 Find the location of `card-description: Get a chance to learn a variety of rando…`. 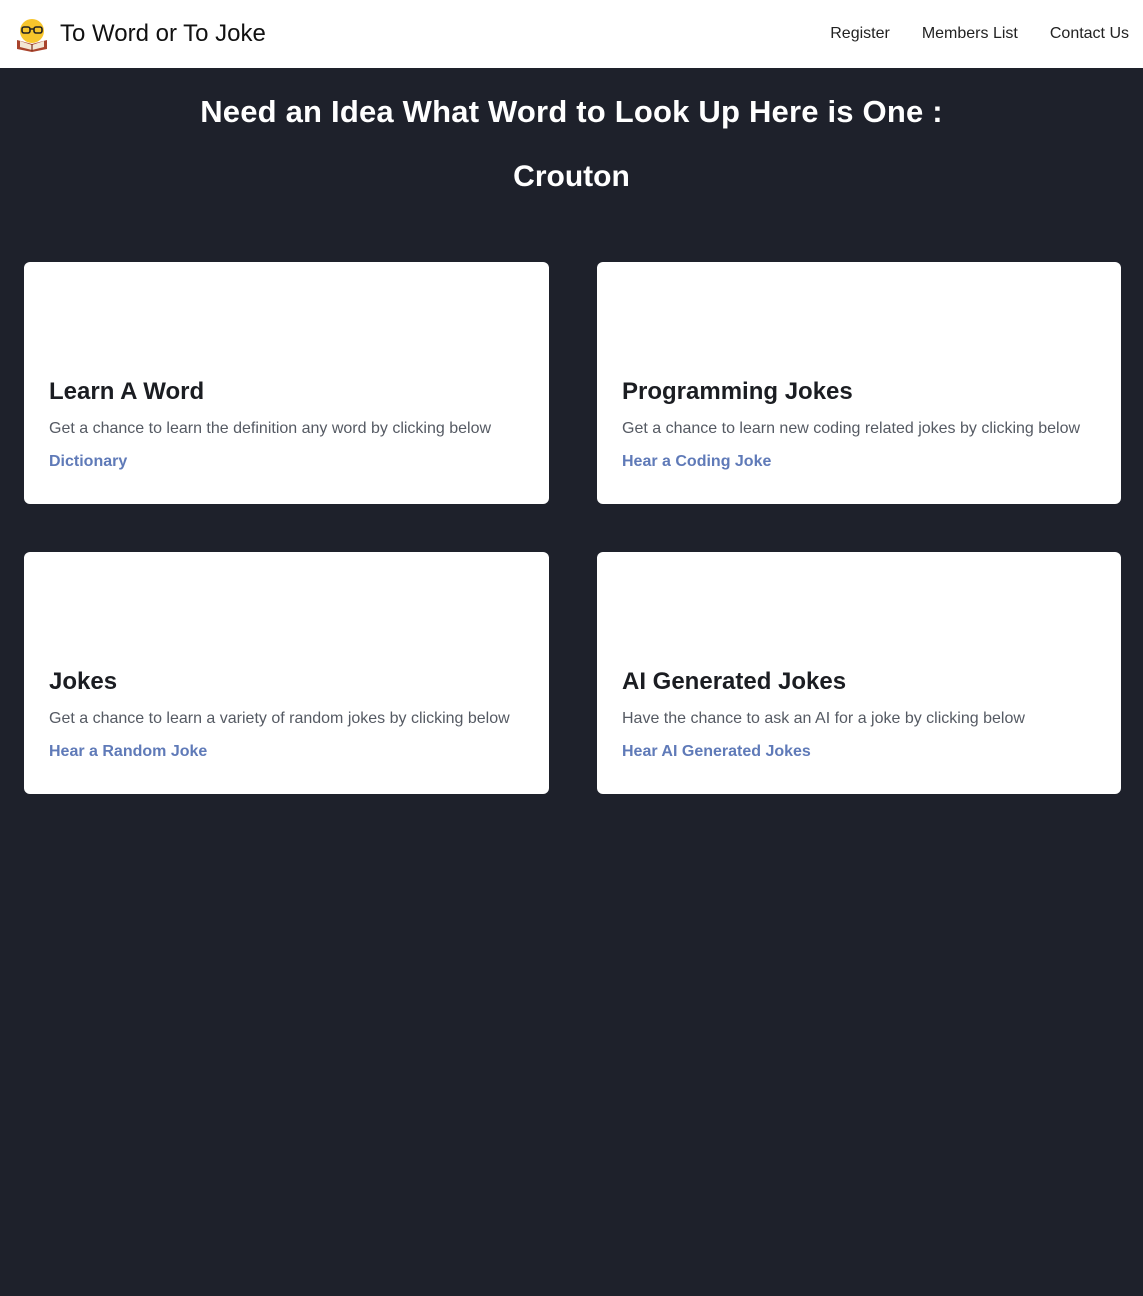

card-description: Get a chance to learn a variety of rando… is located at coordinates (279, 718).